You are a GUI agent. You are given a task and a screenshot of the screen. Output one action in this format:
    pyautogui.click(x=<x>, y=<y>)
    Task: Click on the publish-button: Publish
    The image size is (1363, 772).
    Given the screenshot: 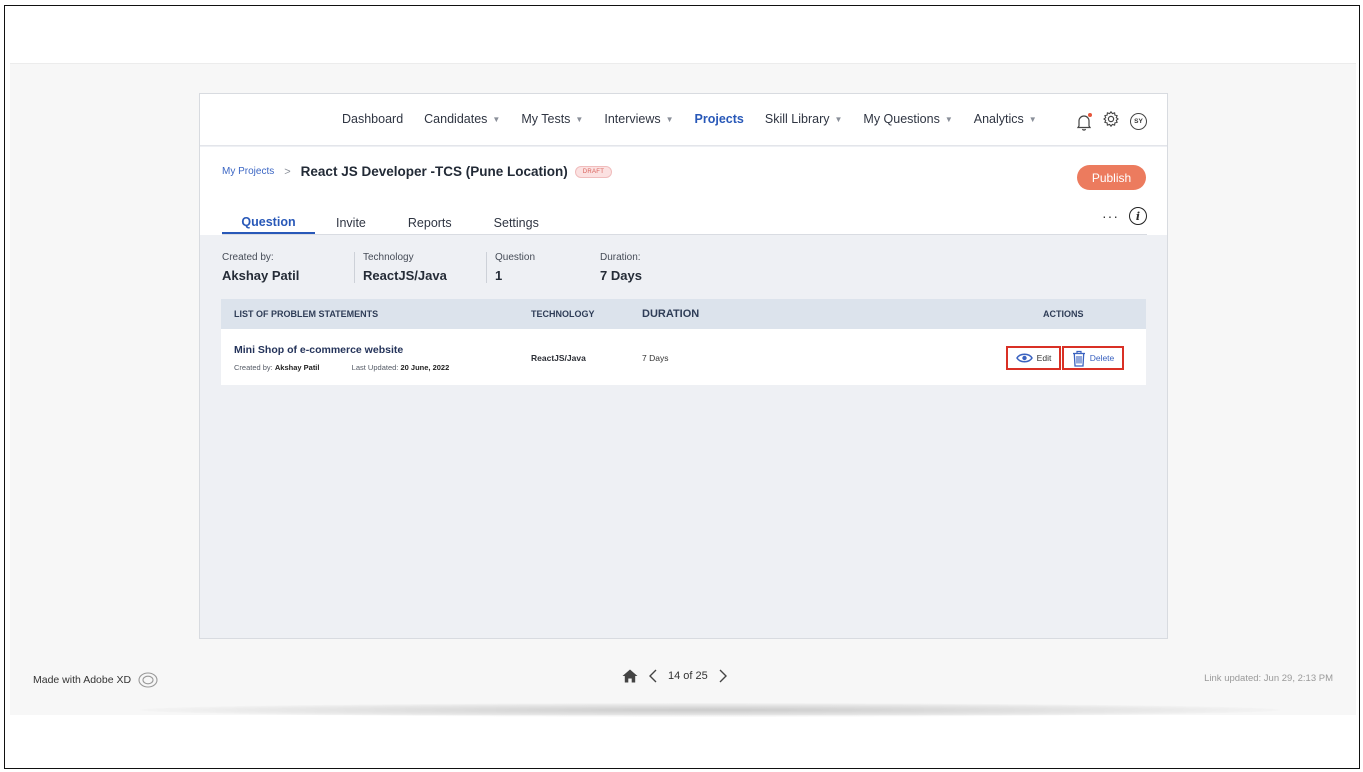 What is the action you would take?
    pyautogui.click(x=1111, y=177)
    